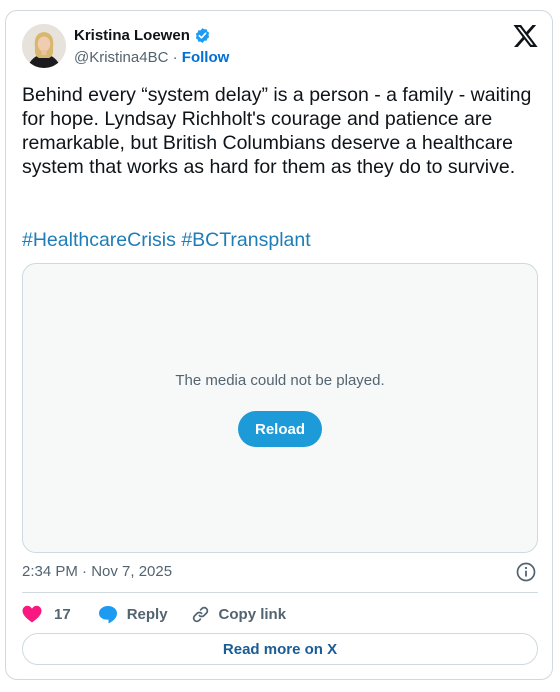  What do you see at coordinates (99, 240) in the screenshot?
I see `hashtag-link: #HealthcareCrisis` at bounding box center [99, 240].